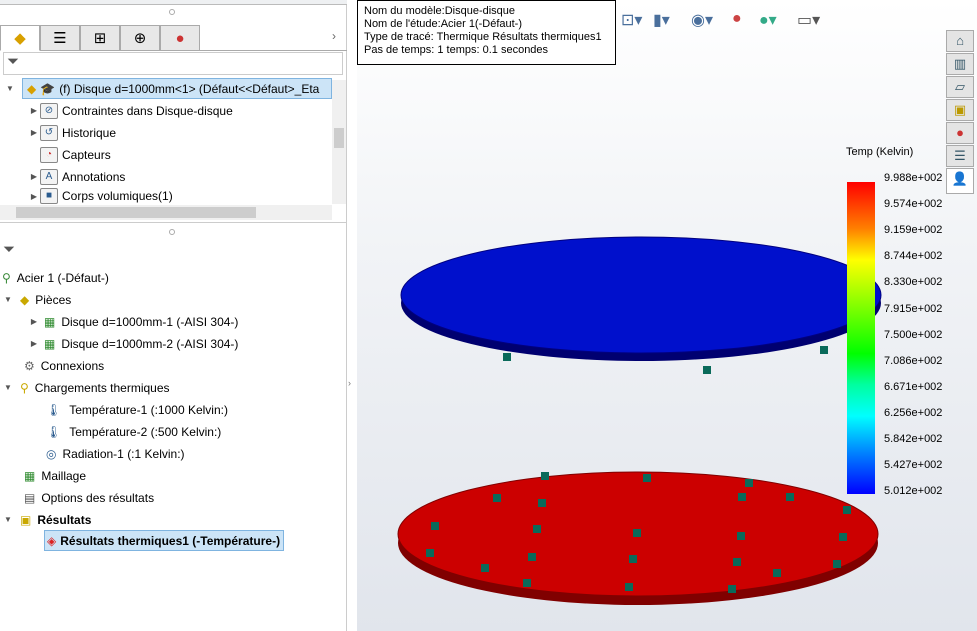  I want to click on library-icon: ▥, so click(960, 63).